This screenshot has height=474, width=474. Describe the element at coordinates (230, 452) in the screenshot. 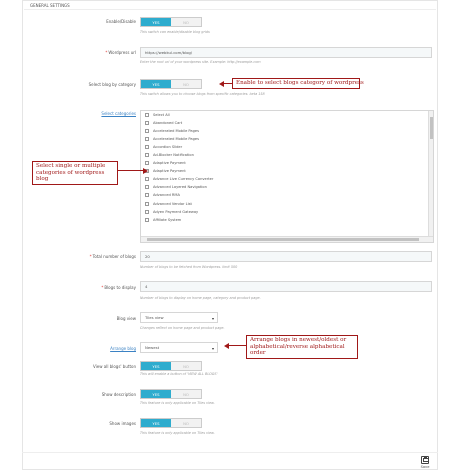

I see `footer-divider` at that location.